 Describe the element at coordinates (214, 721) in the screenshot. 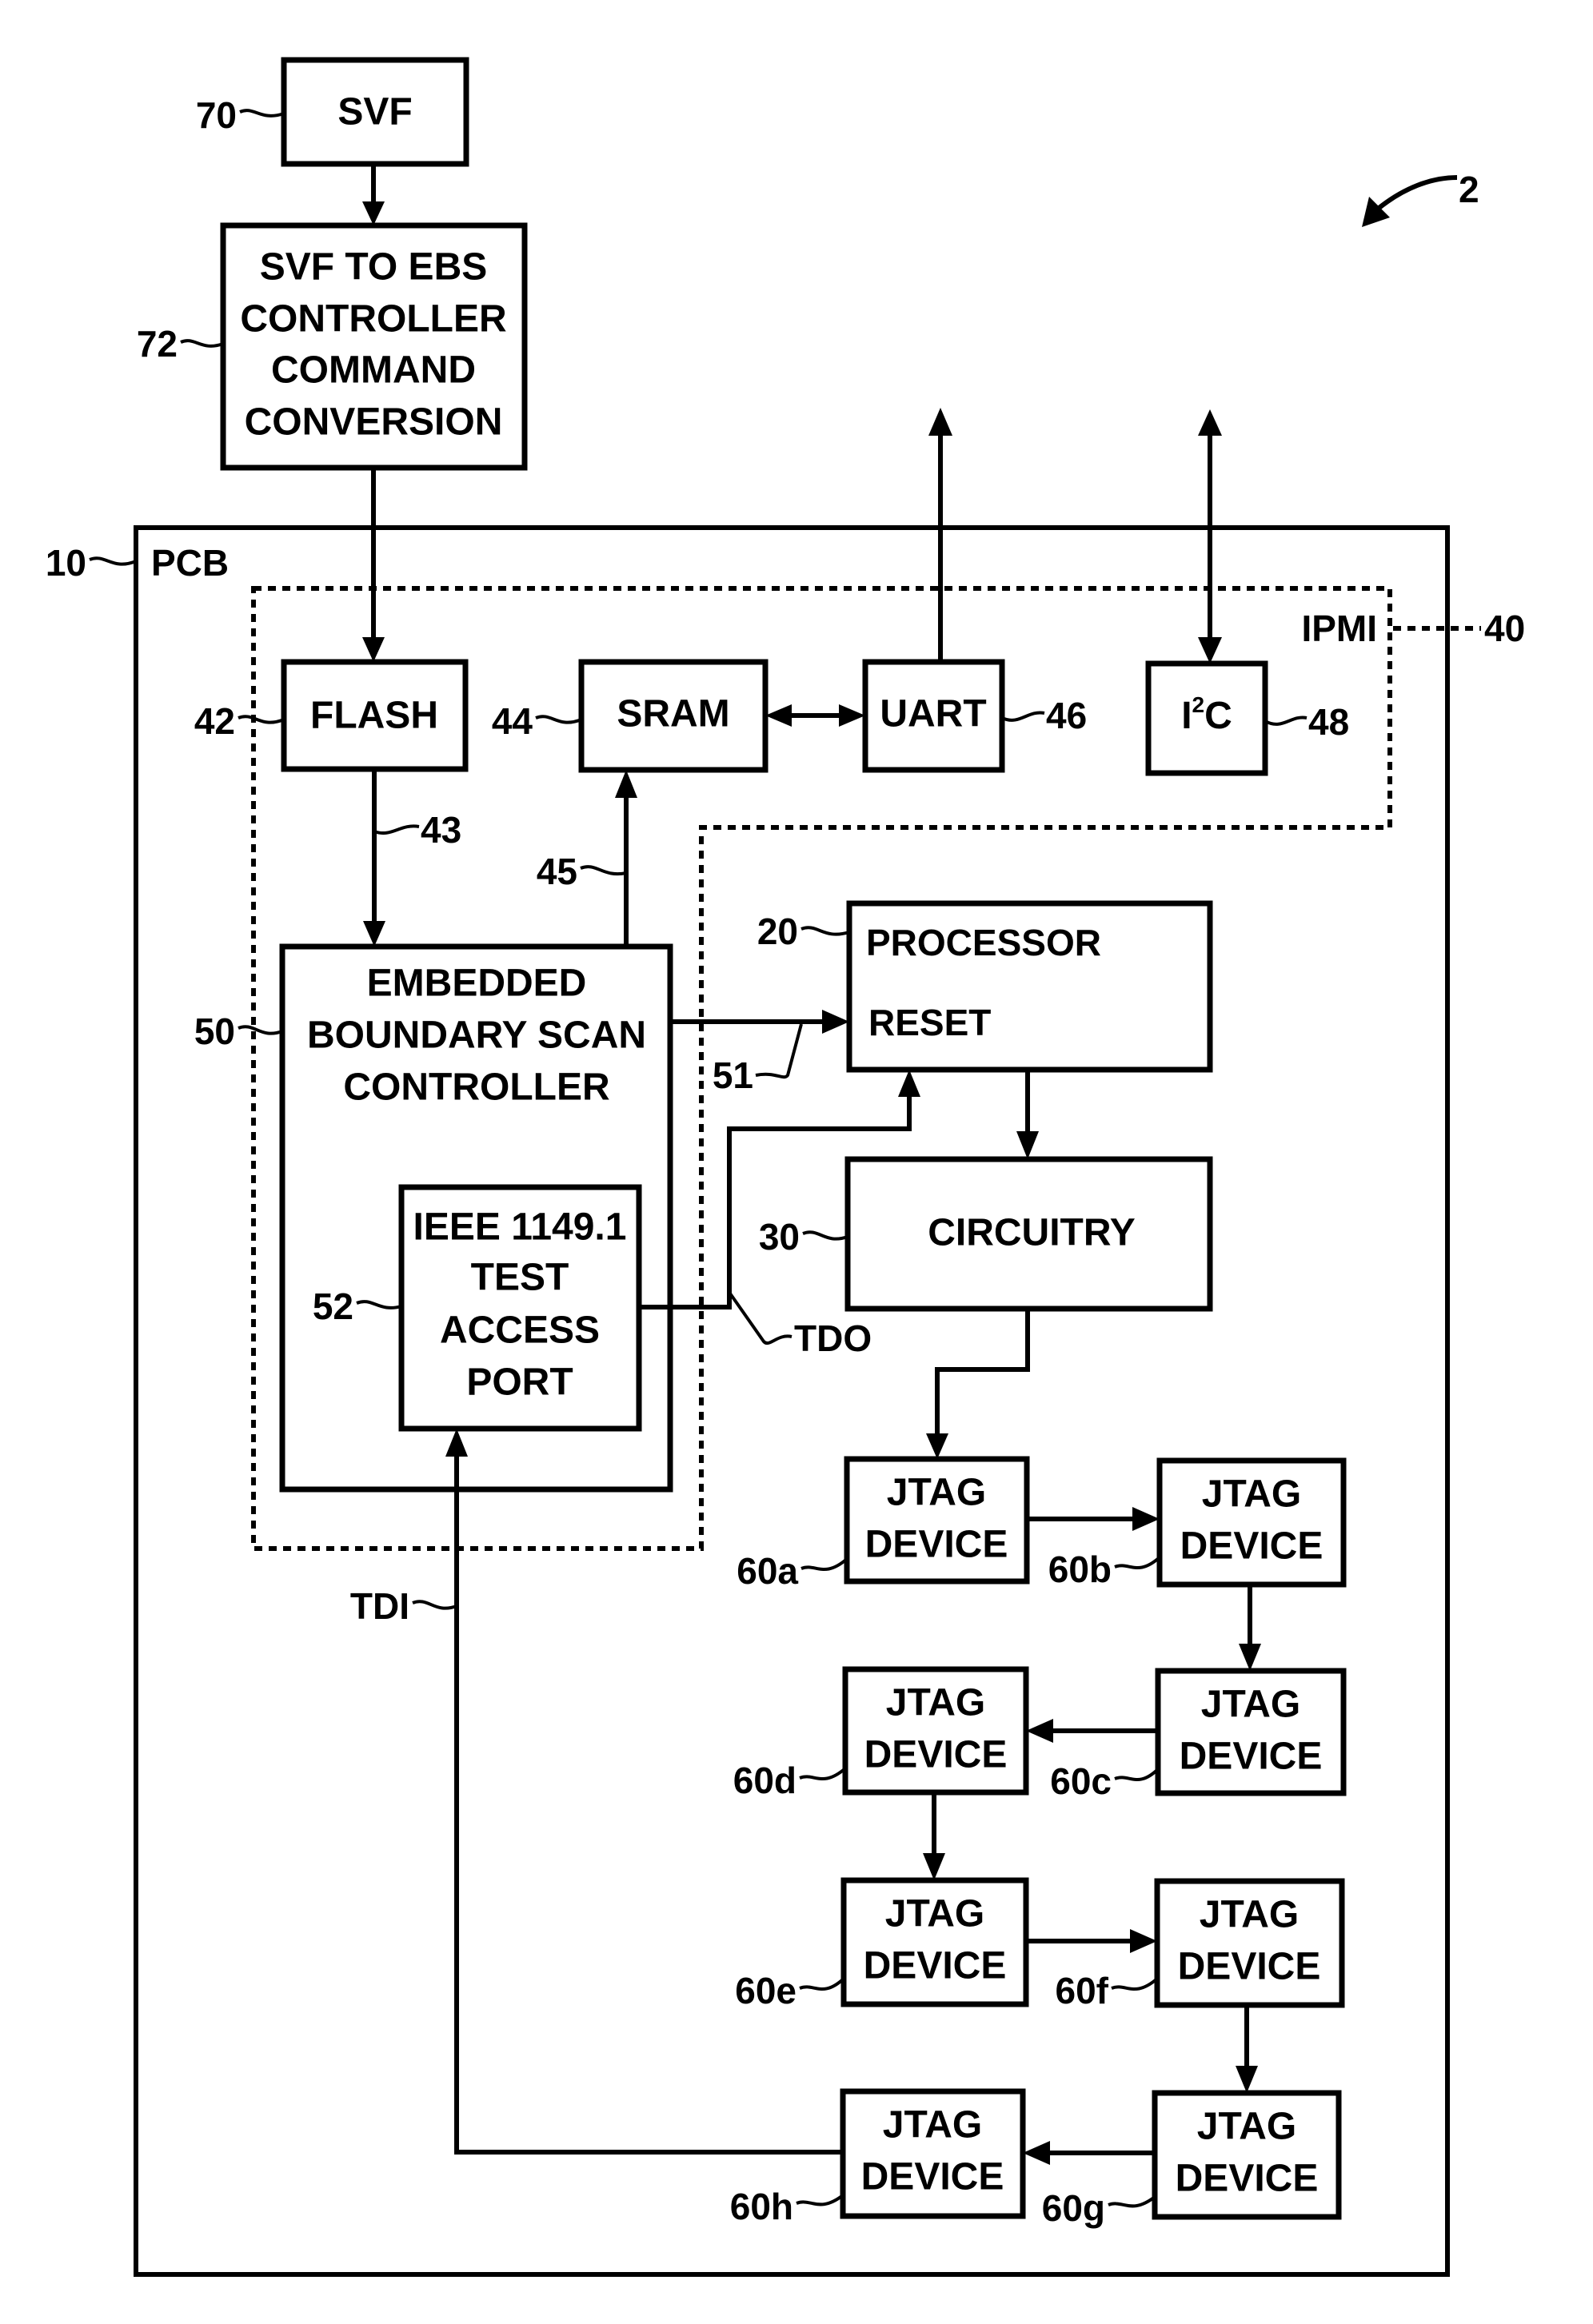

I see `flash-ref: 42` at that location.